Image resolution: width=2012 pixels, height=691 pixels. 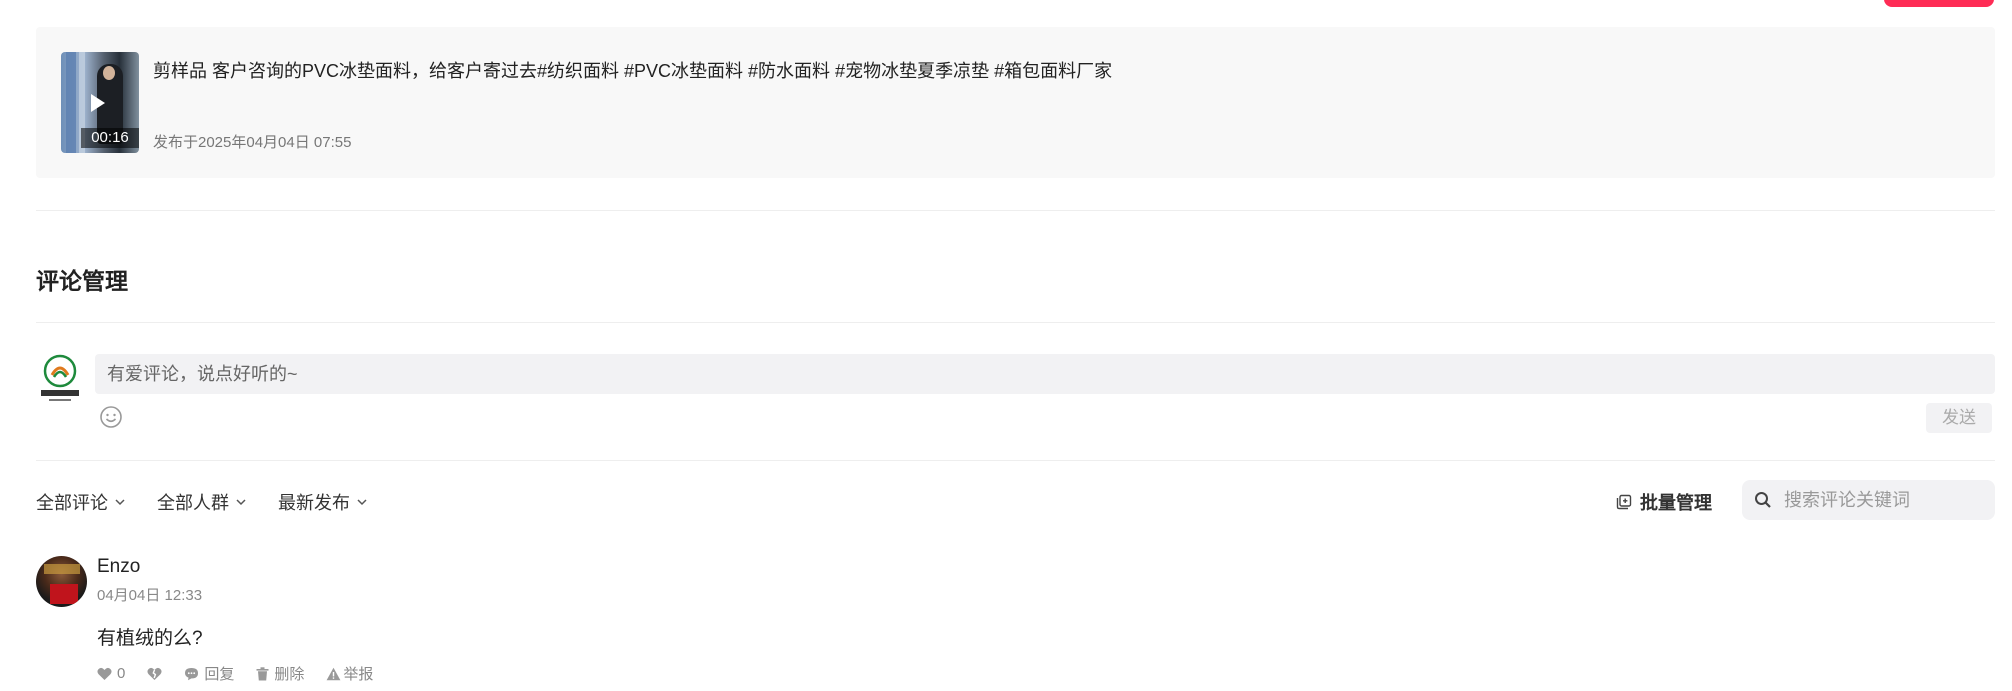 What do you see at coordinates (262, 673) in the screenshot?
I see `trash-icon` at bounding box center [262, 673].